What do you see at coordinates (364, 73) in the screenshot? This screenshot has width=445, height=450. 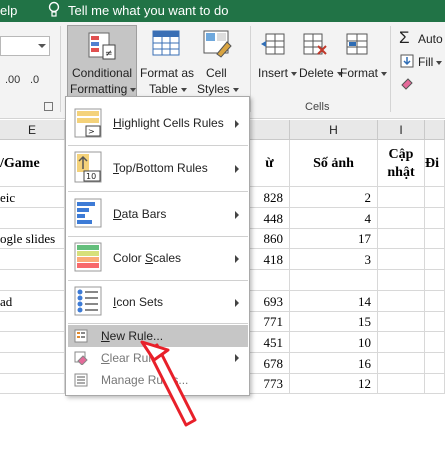 I see `format-button: Format` at bounding box center [364, 73].